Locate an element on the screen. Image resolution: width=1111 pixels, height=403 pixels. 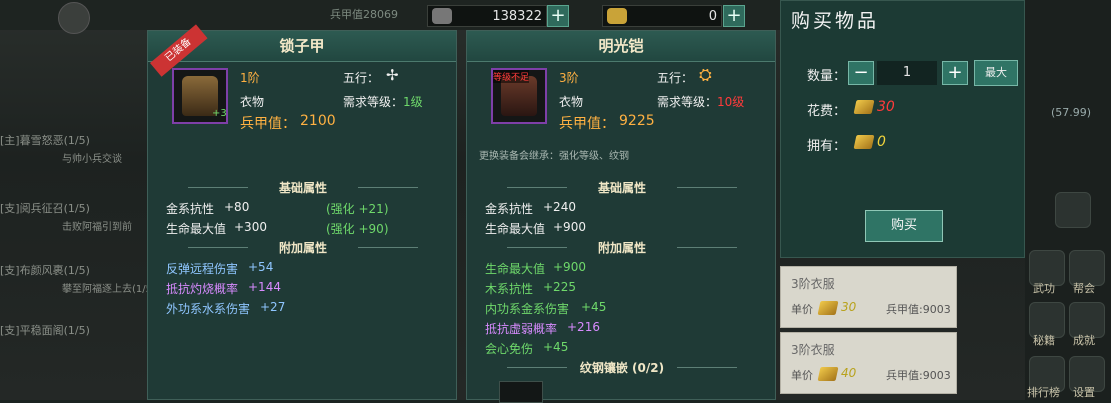
own-label: 拥有： is located at coordinates (827, 146).